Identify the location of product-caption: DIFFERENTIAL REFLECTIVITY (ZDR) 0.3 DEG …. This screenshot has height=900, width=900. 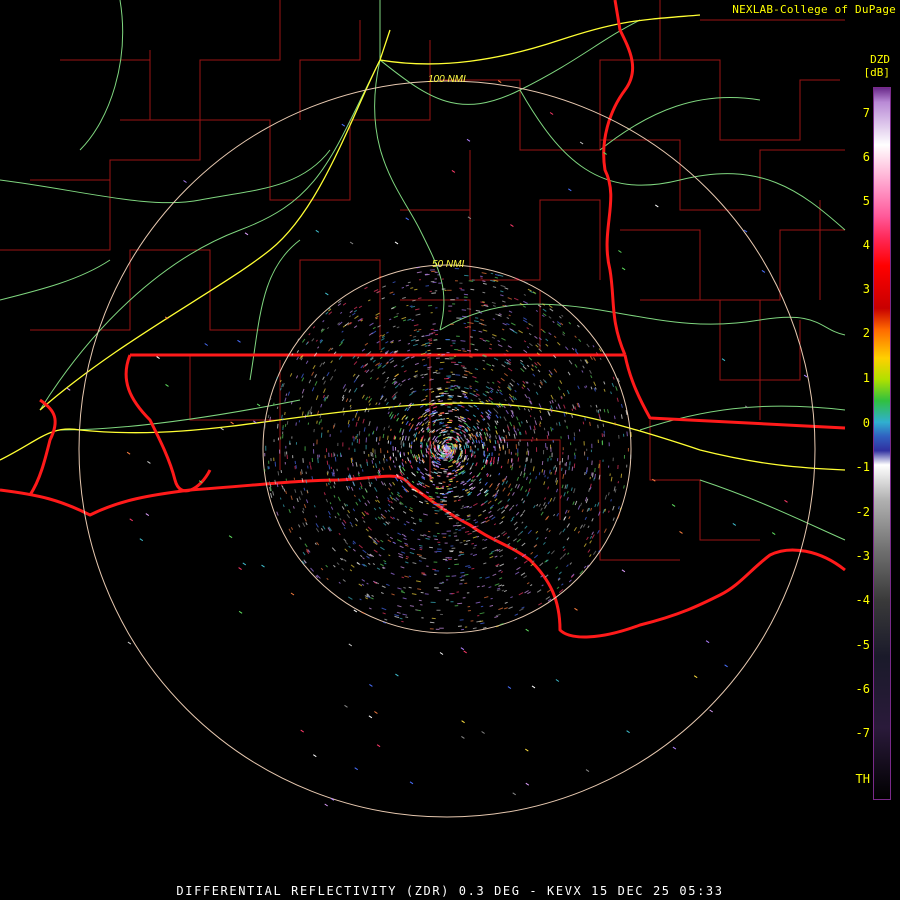
(450, 891).